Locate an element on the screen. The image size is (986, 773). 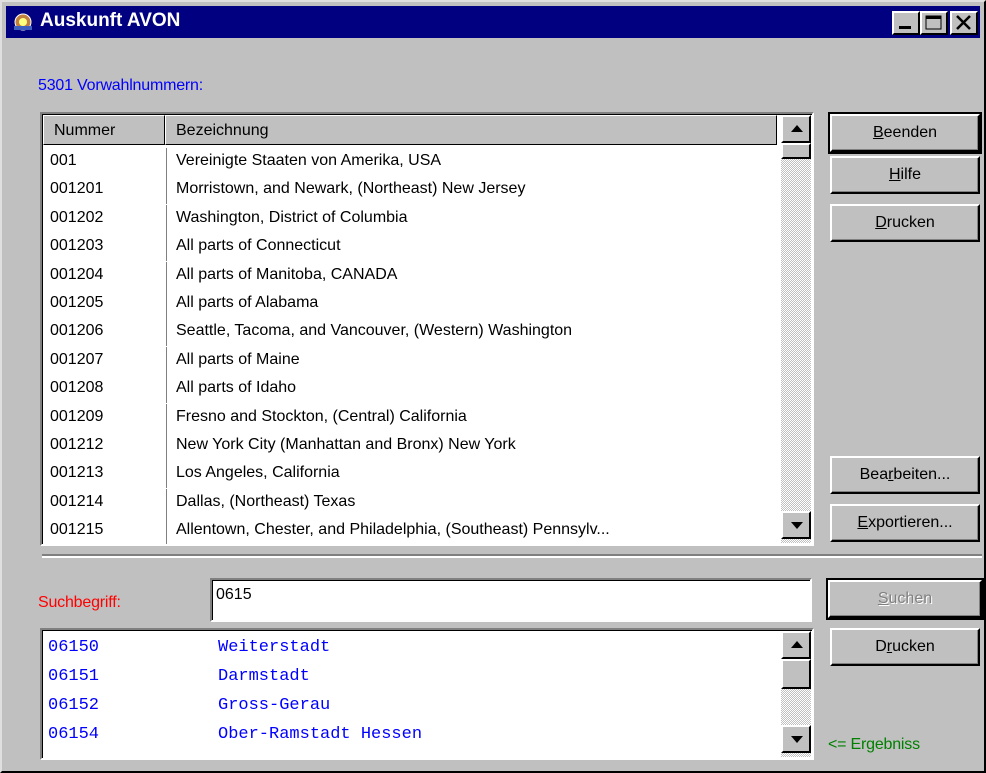
table-row: 001 Vereinigte Staaten von Amerika, USA is located at coordinates (413, 162).